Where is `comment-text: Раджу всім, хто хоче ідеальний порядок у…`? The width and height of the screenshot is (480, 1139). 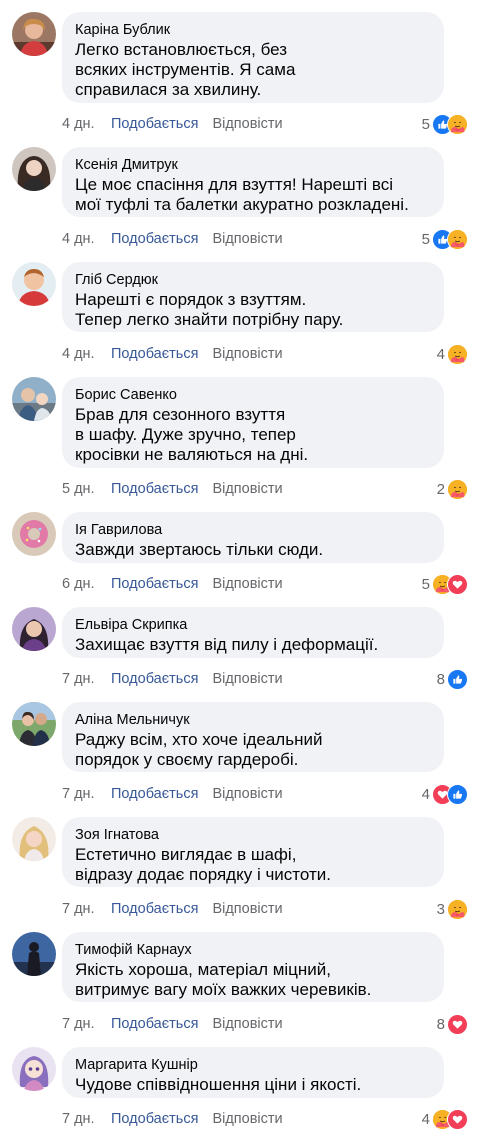
comment-text: Раджу всім, хто хоче ідеальний порядок у… is located at coordinates (199, 749).